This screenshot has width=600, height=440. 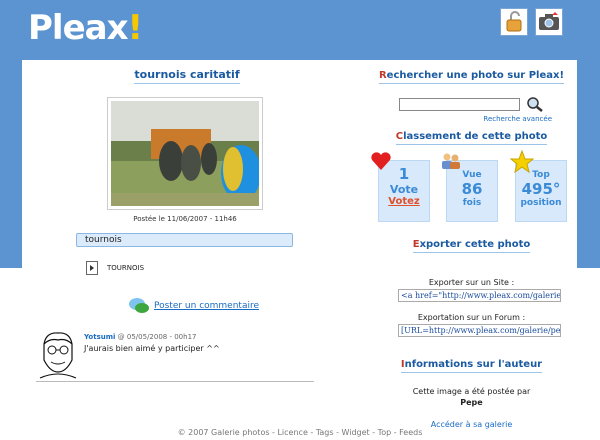 I want to click on author-section-title: Informations sur l'auteur, so click(x=471, y=366).